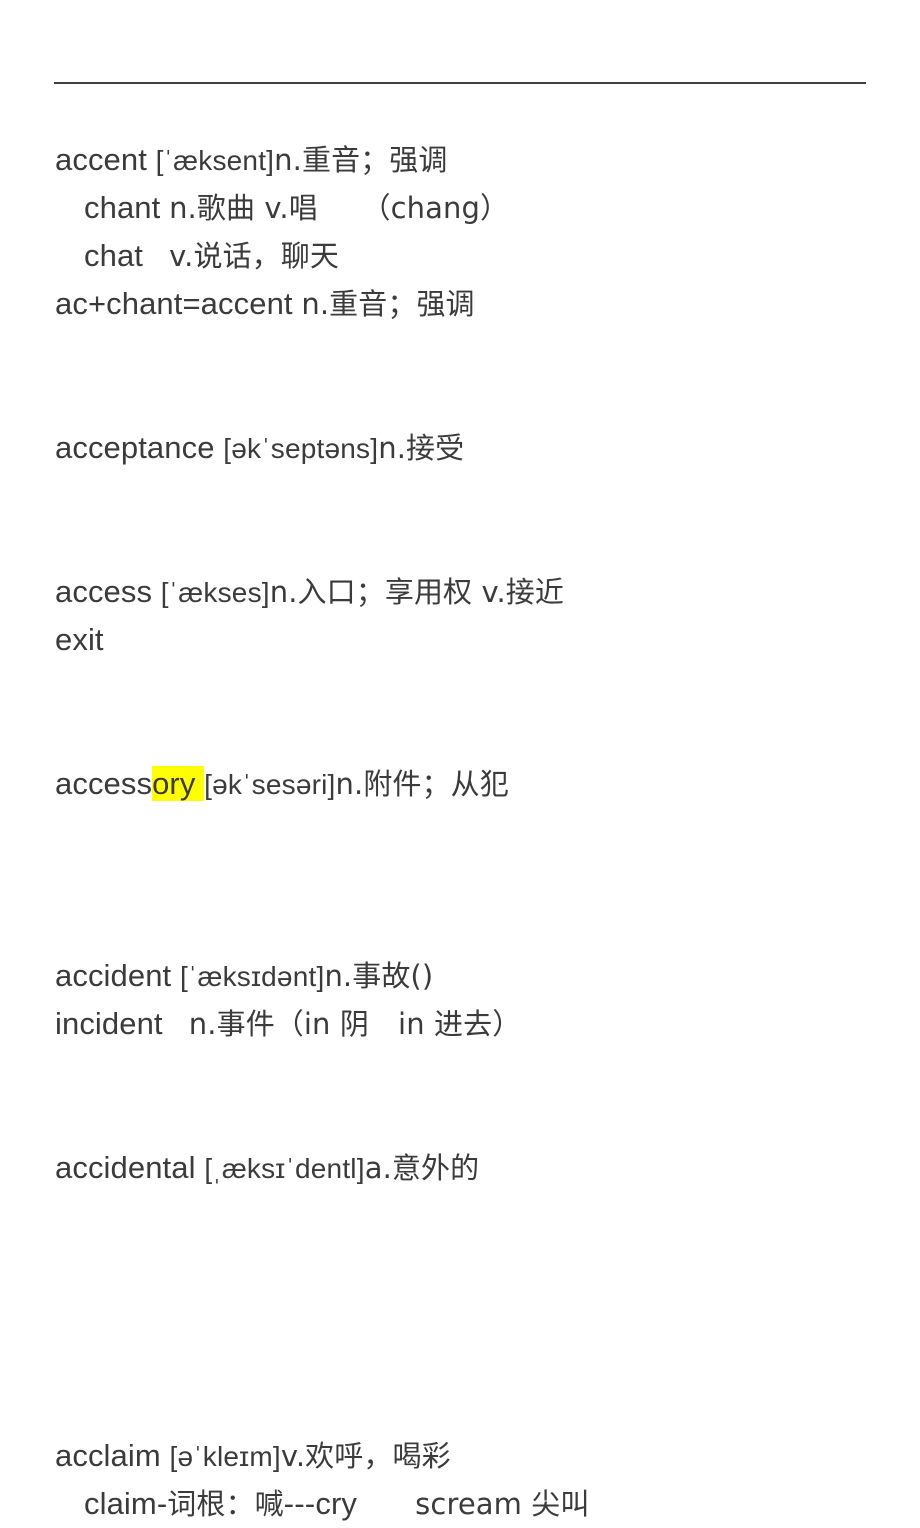 This screenshot has height=1528, width=920. I want to click on text-line-chant-sub: chant n.歌曲 v.唱 （chang）, so click(470, 208).